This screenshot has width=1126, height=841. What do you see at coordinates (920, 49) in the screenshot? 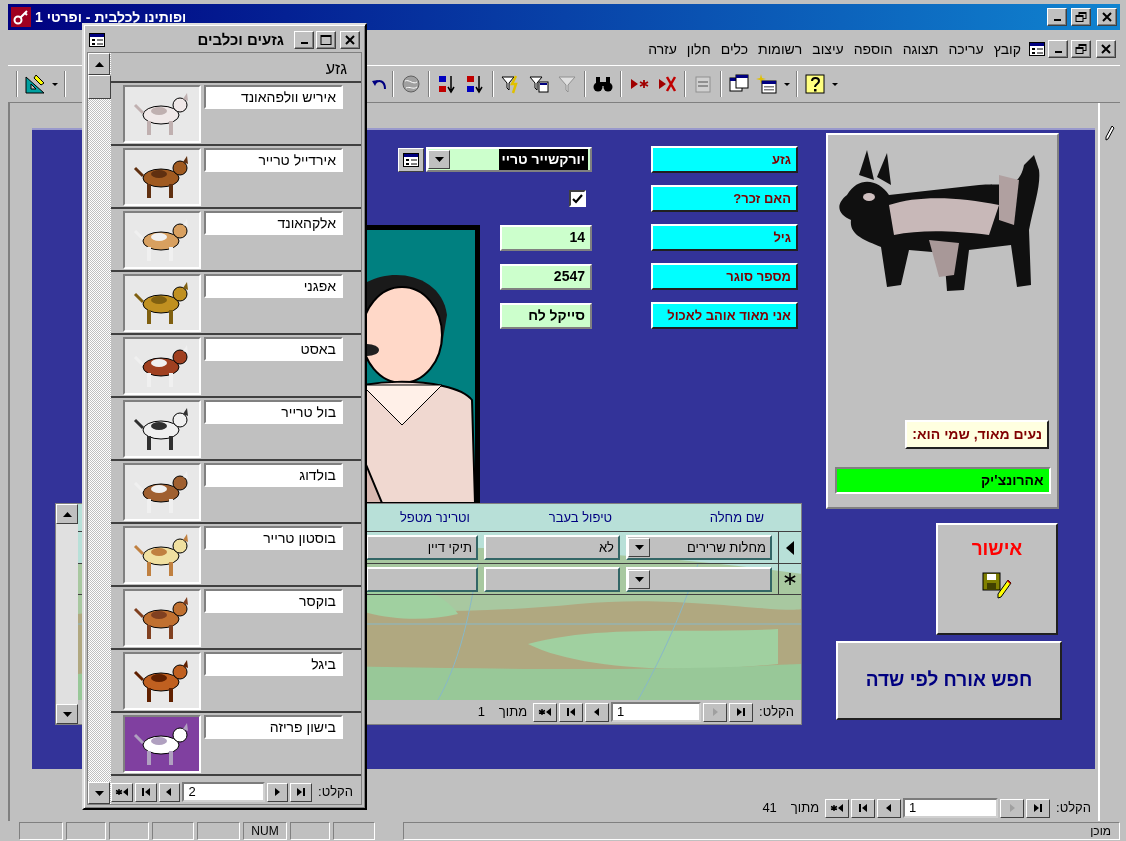
I see `menu-item: תצוגה` at bounding box center [920, 49].